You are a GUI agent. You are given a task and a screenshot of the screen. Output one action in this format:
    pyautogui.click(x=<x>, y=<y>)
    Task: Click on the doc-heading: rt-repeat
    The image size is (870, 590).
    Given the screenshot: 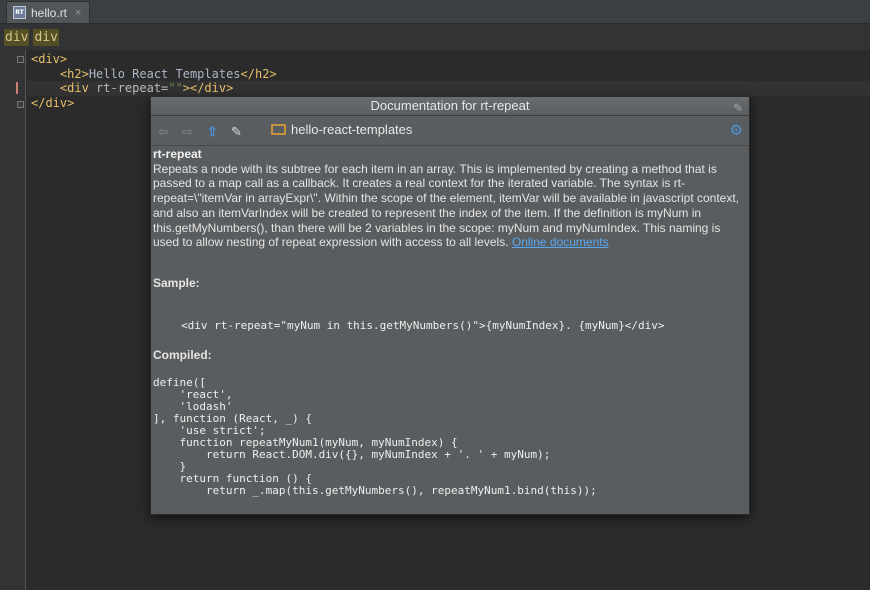 What is the action you would take?
    pyautogui.click(x=177, y=154)
    